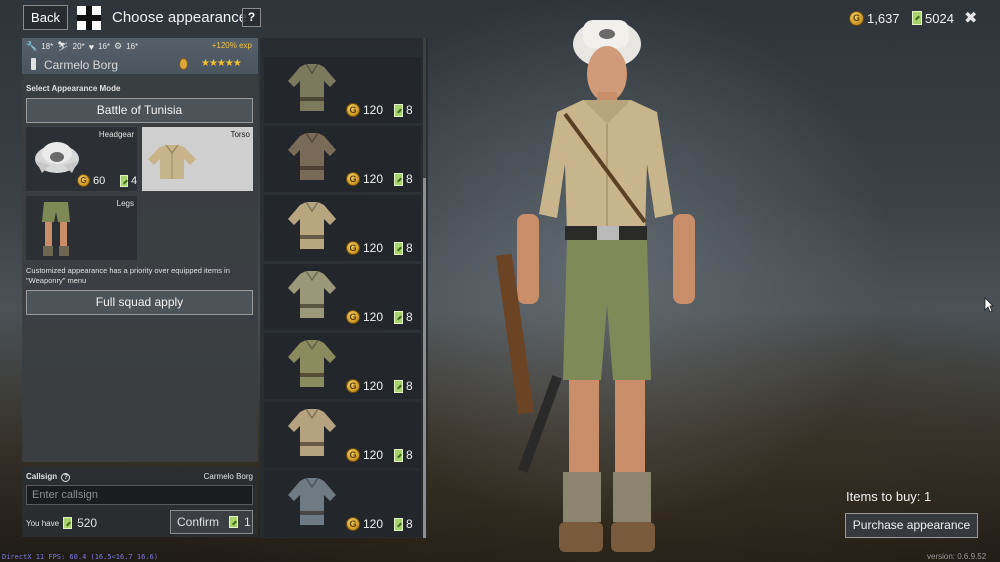 This screenshot has height=562, width=1000. Describe the element at coordinates (424, 358) in the screenshot. I see `scrollbar-thumb` at that location.